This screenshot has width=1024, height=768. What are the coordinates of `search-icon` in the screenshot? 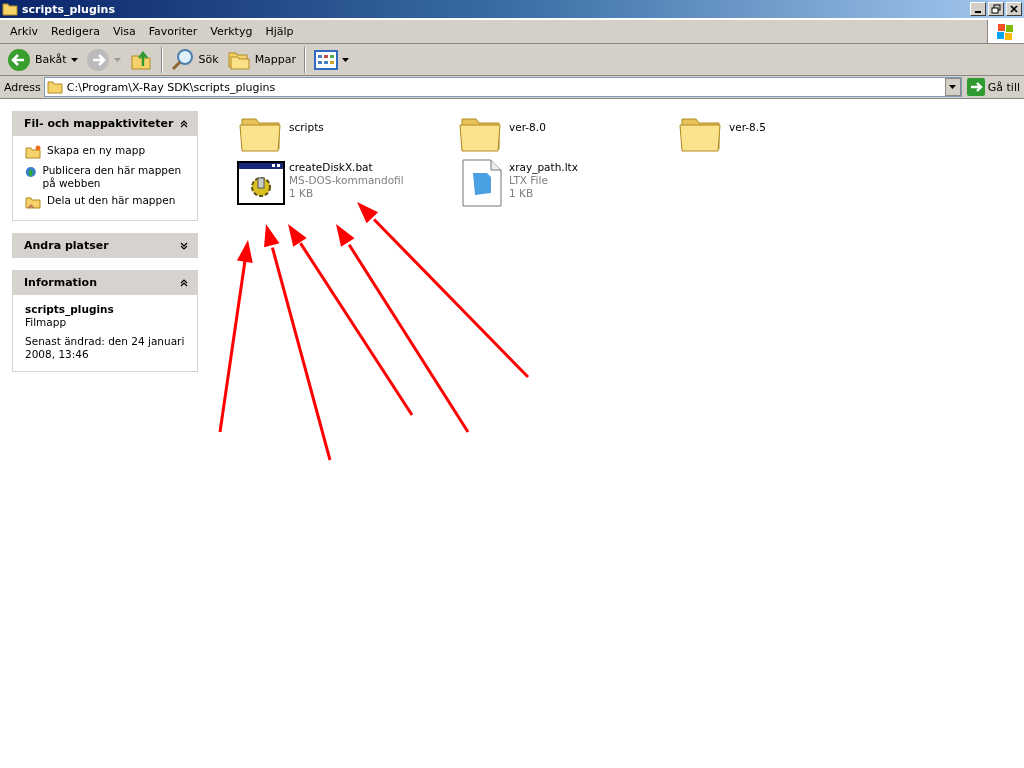 It's located at (182, 59).